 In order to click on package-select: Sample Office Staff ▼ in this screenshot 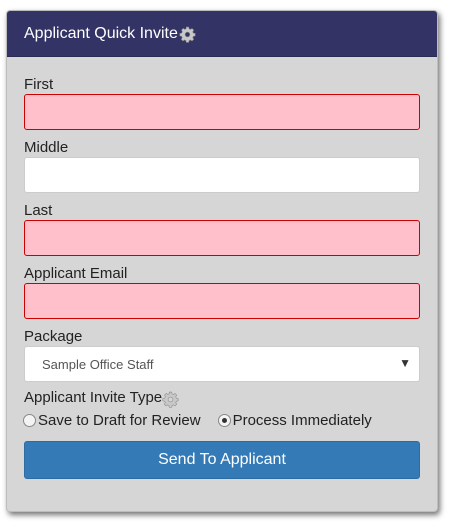, I will do `click(222, 364)`.